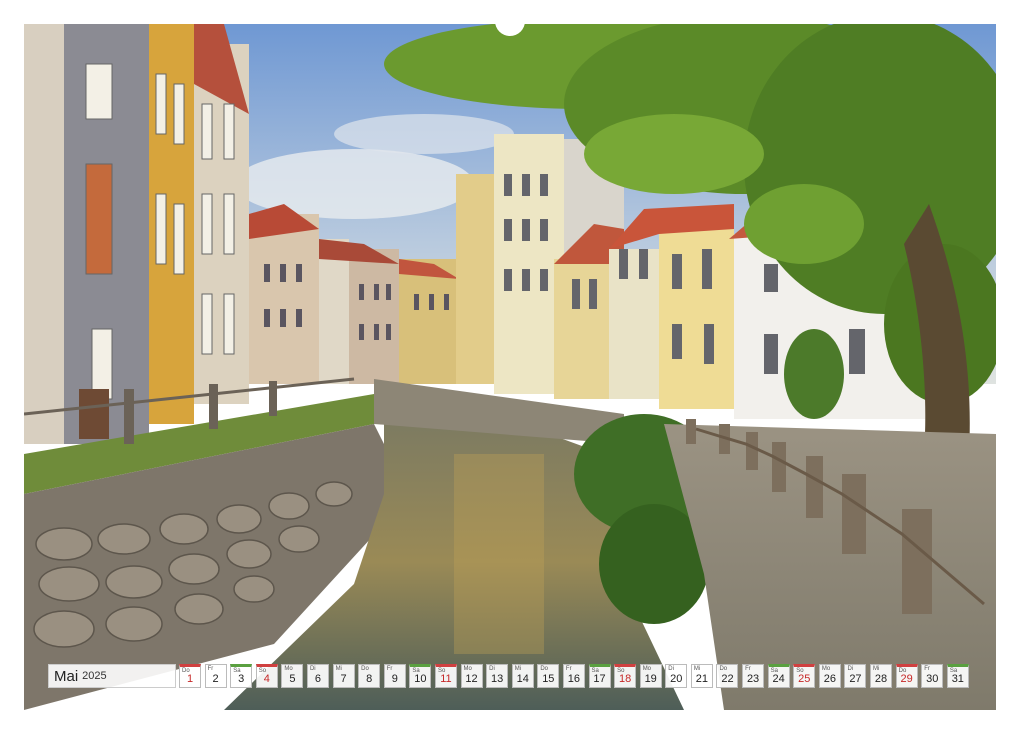 This screenshot has width=1020, height=735. I want to click on day-number: 23, so click(753, 679).